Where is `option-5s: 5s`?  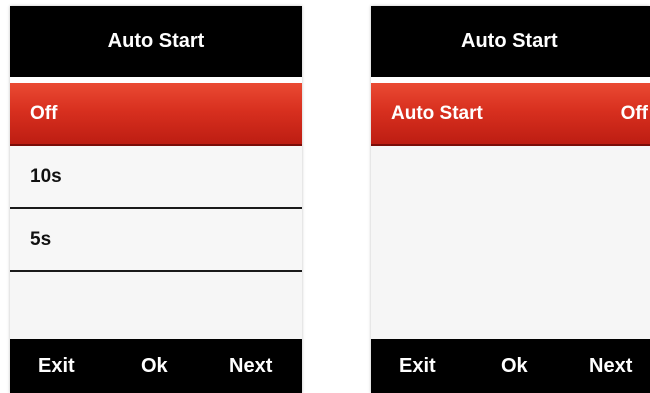 option-5s: 5s is located at coordinates (156, 240).